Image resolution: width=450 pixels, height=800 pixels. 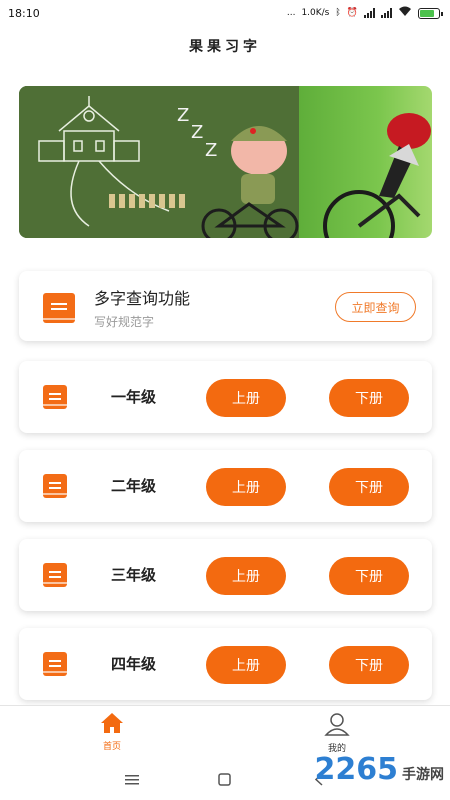 I want to click on grade-3-upper-button: 上册, so click(x=246, y=576).